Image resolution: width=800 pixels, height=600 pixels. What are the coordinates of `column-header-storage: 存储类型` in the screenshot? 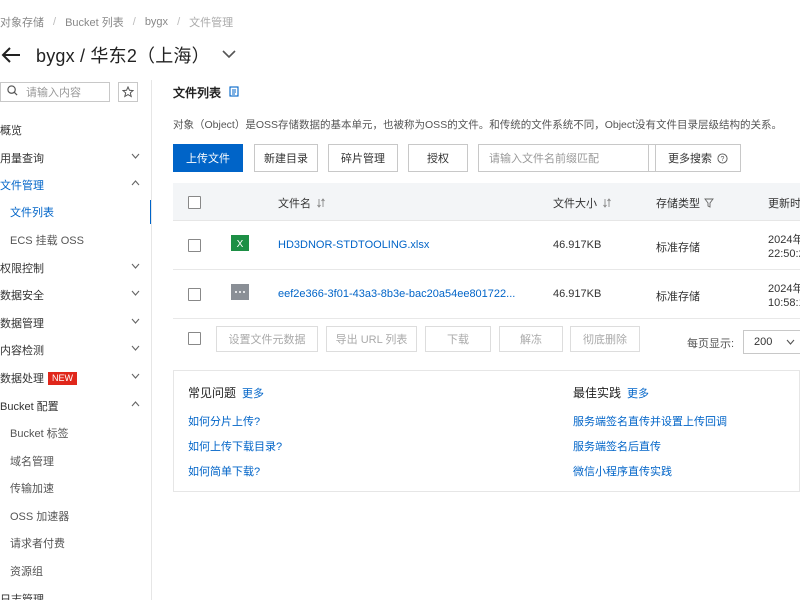 It's located at (685, 203).